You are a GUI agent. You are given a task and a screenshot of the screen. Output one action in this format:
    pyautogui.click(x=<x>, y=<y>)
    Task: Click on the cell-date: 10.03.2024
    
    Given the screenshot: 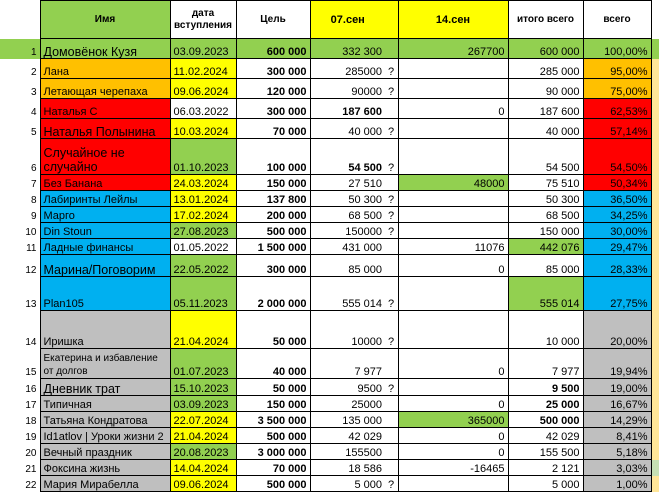 What is the action you would take?
    pyautogui.click(x=203, y=128)
    